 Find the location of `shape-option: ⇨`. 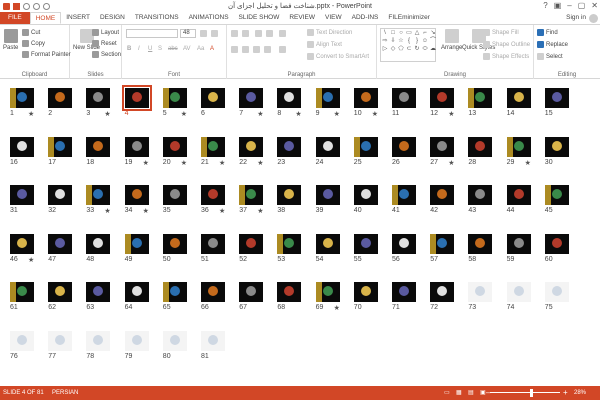

shape-option: ⇨ is located at coordinates (385, 41).